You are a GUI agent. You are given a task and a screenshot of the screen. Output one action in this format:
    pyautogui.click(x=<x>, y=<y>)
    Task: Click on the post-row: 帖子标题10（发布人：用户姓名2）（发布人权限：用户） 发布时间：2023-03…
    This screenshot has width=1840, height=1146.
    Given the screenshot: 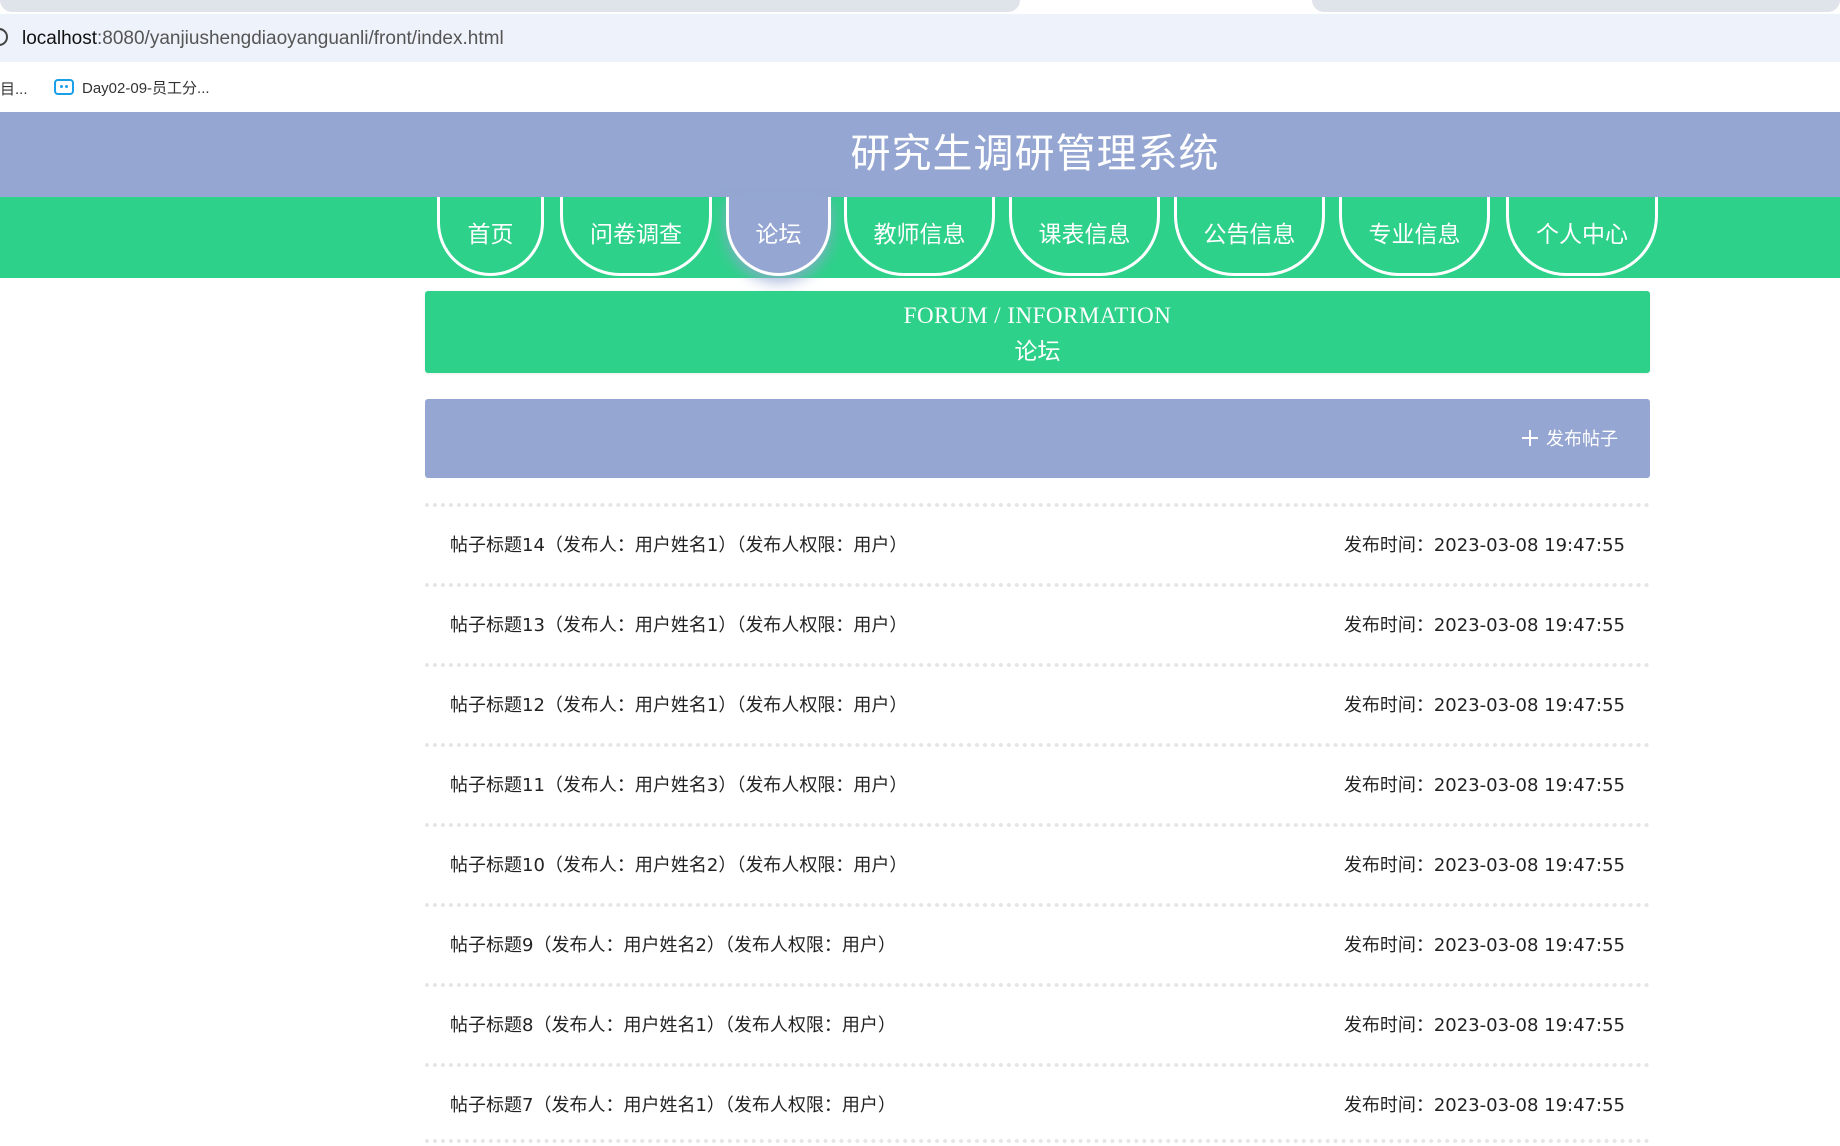 What is the action you would take?
    pyautogui.click(x=1037, y=863)
    